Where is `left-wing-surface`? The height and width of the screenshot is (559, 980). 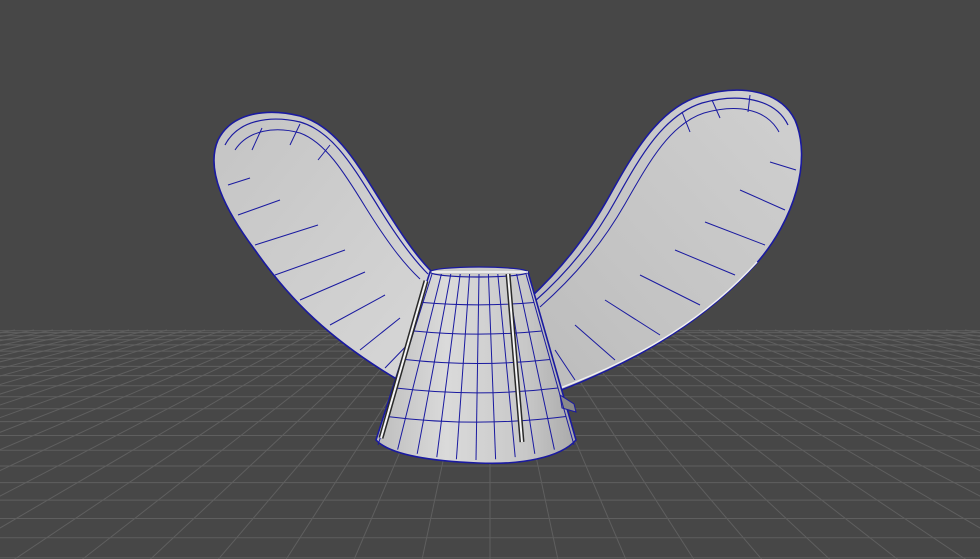 left-wing-surface is located at coordinates (323, 247).